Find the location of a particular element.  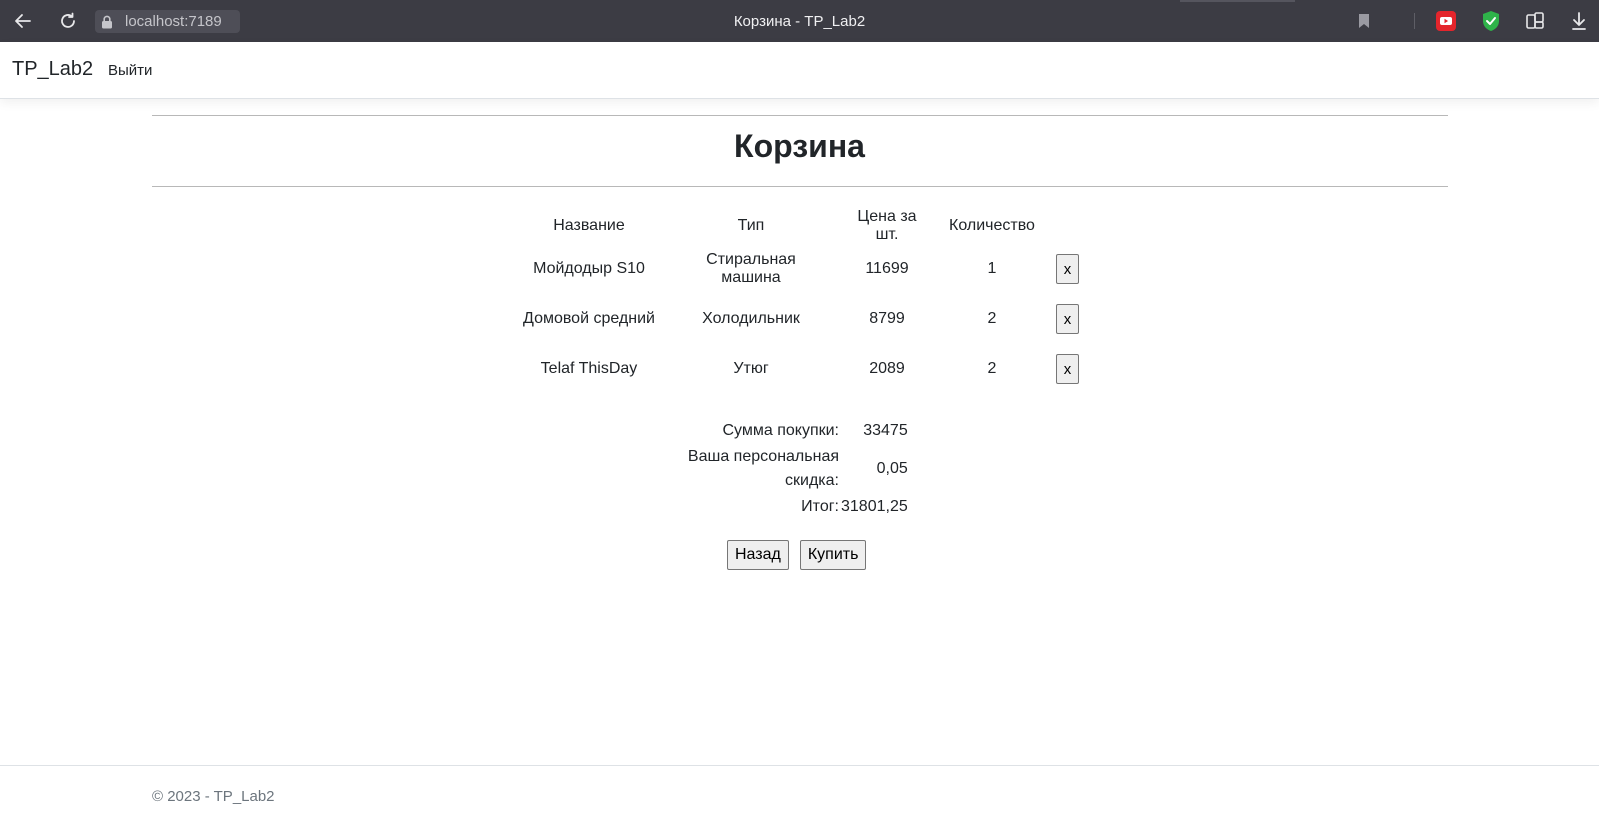

item-name: Мойдодыр S10 is located at coordinates (589, 268).